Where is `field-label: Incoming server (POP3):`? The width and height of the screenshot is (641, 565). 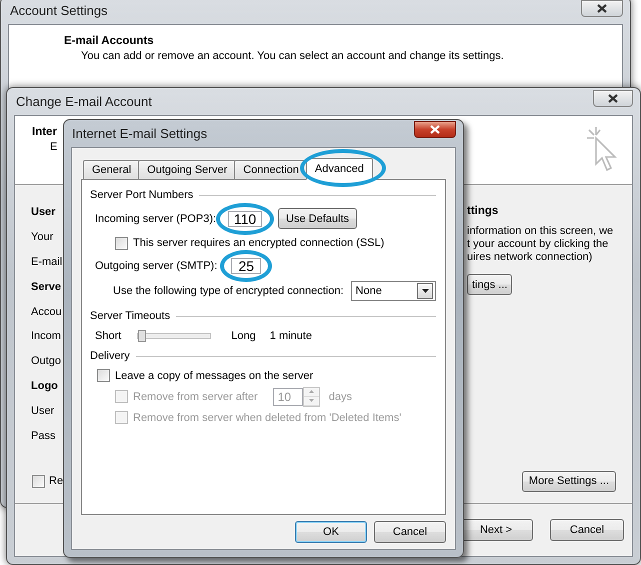 field-label: Incoming server (POP3): is located at coordinates (155, 218).